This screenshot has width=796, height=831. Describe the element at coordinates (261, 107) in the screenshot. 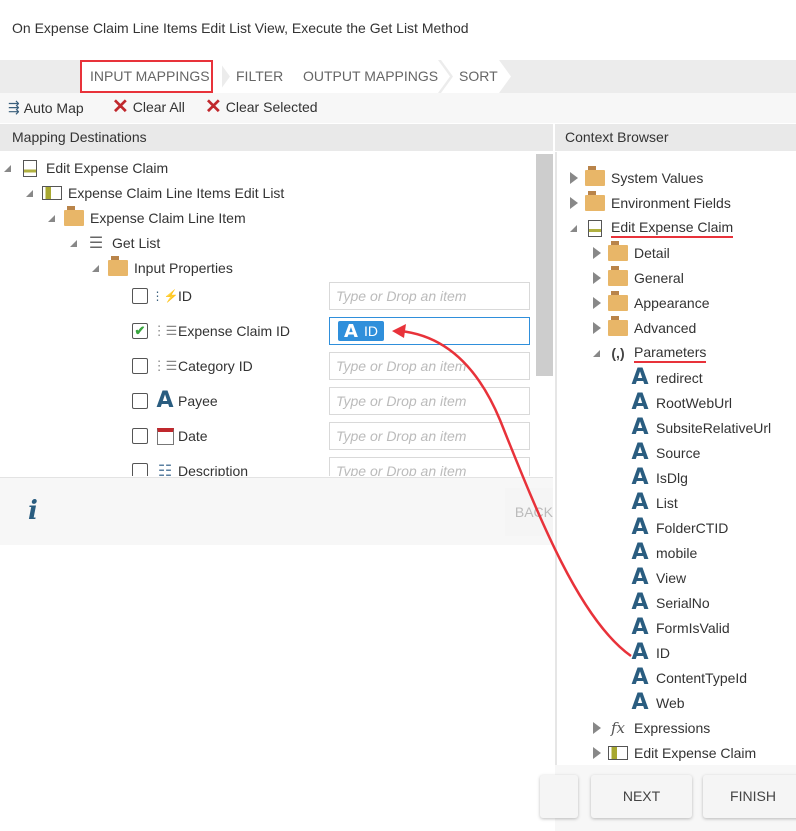

I see `clear-selected-button: ✕ Clear Selected` at that location.